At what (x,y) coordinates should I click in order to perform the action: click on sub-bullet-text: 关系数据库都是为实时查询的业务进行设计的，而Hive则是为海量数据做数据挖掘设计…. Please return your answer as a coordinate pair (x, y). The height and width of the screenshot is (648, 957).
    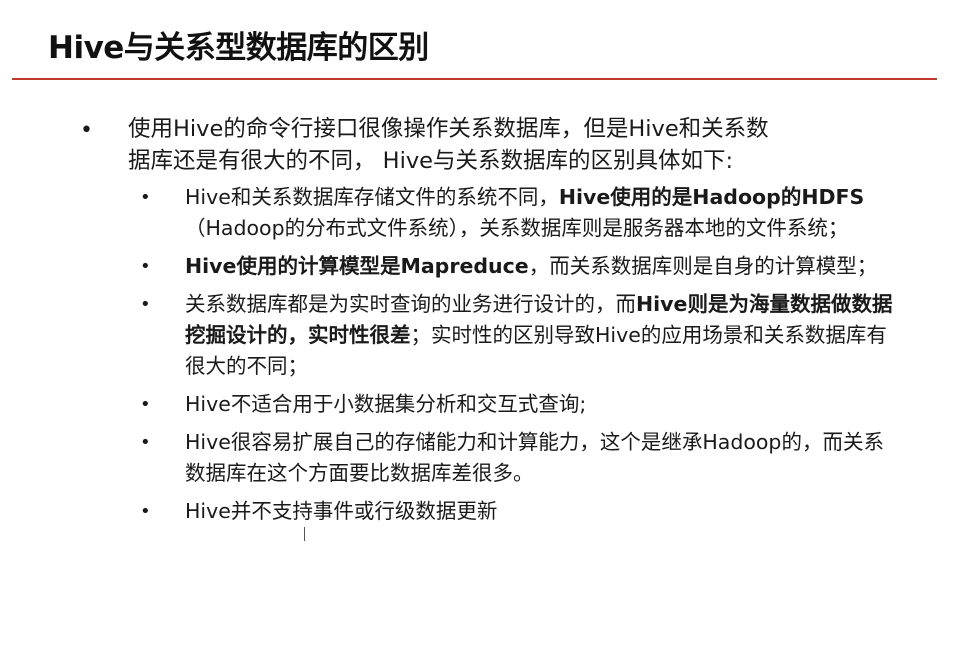
    Looking at the image, I should click on (542, 335).